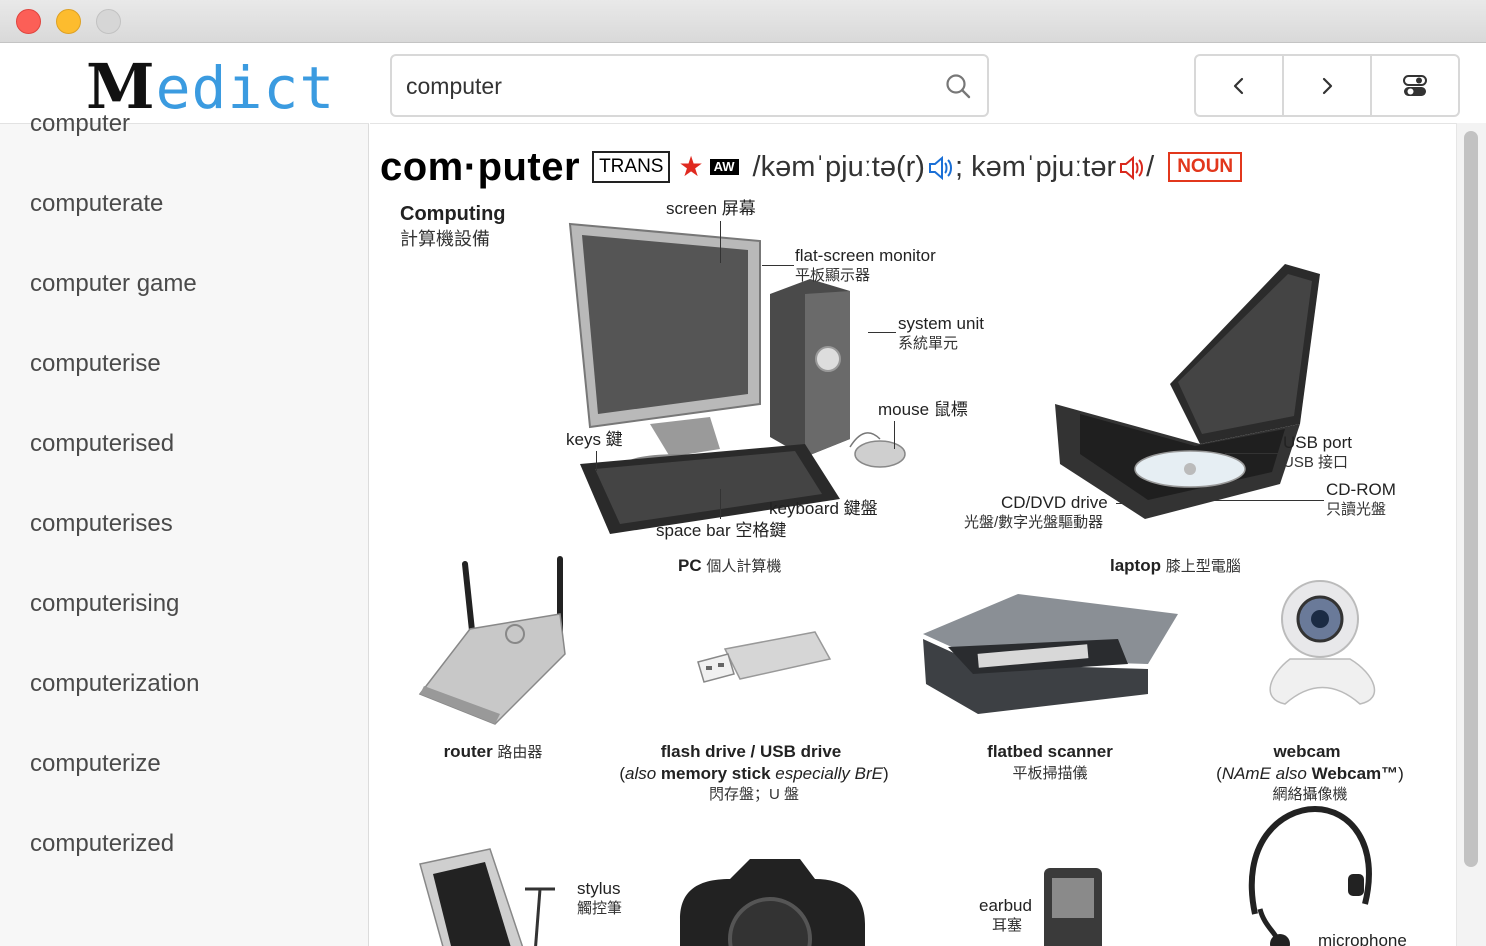  What do you see at coordinates (1073, 907) in the screenshot?
I see `music-player-illustration` at bounding box center [1073, 907].